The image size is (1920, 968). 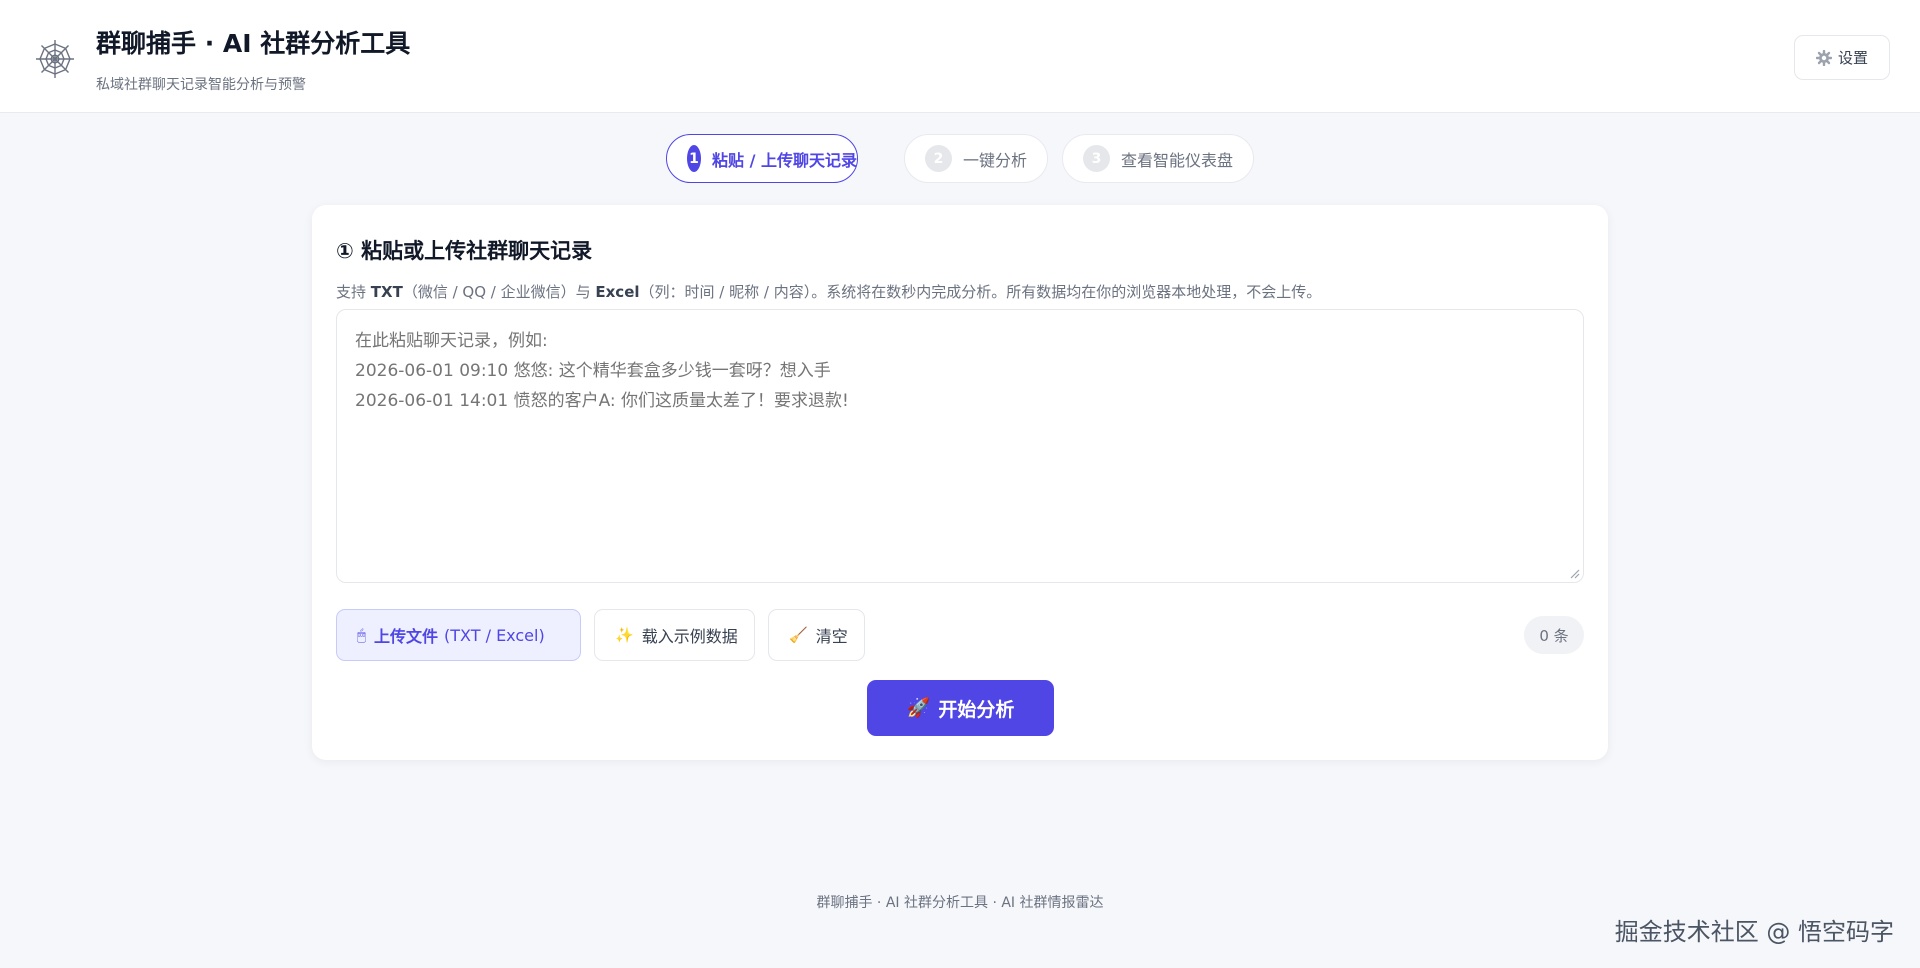 I want to click on step-number: 1, so click(x=694, y=158).